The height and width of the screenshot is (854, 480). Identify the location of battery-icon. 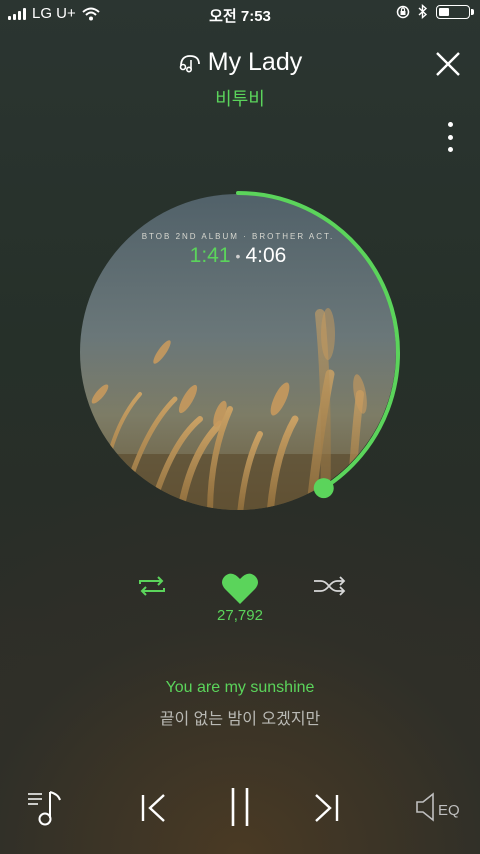
(455, 11).